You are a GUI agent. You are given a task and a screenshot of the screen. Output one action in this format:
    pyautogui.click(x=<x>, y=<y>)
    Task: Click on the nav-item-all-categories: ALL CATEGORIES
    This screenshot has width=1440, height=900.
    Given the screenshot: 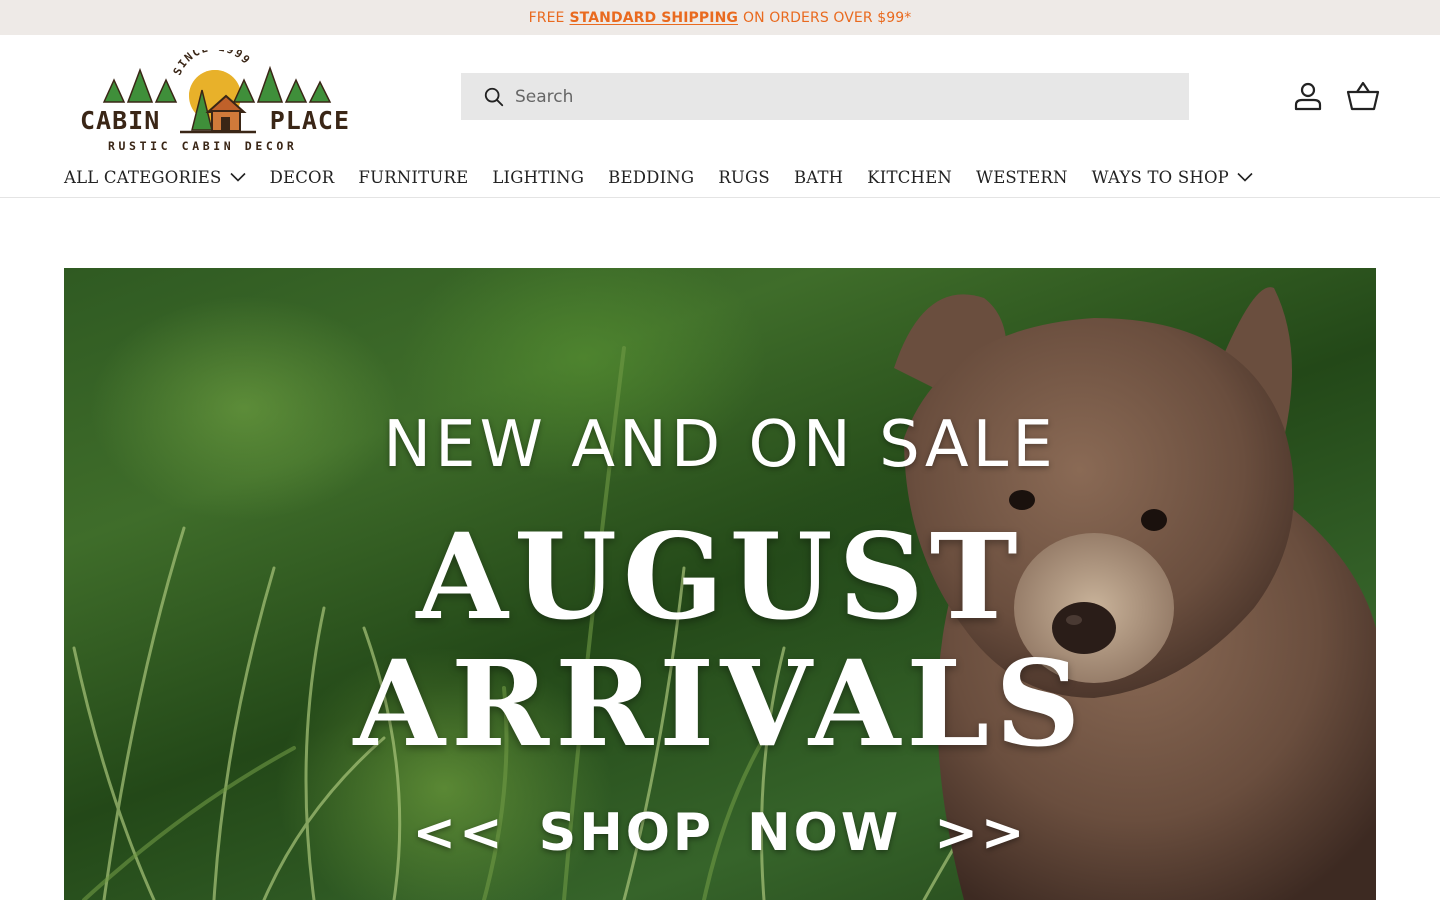 What is the action you would take?
    pyautogui.click(x=155, y=177)
    